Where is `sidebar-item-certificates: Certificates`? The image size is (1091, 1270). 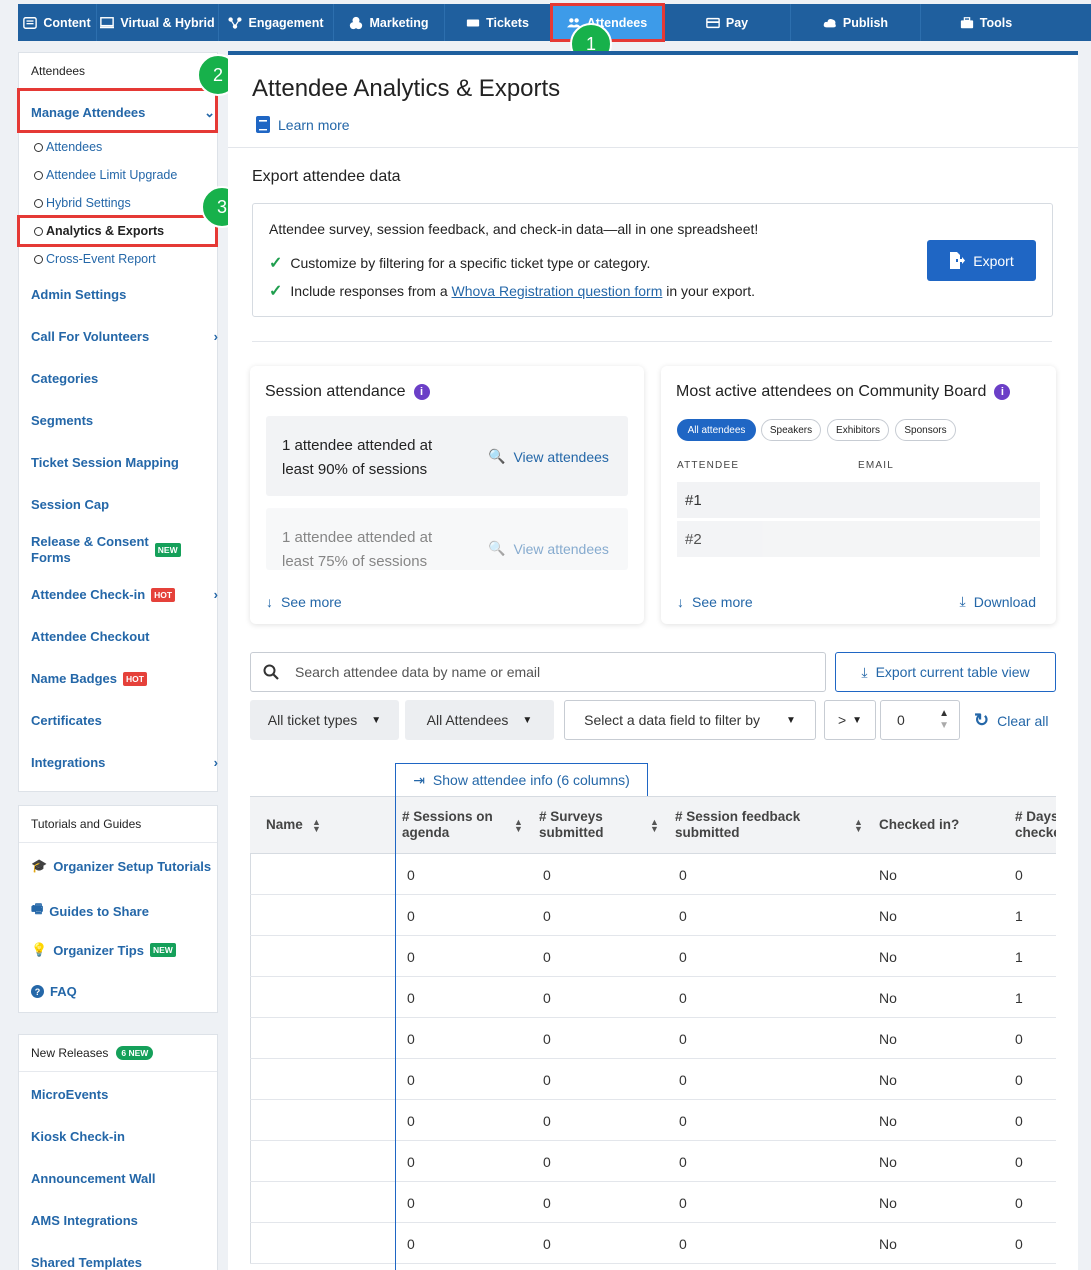 sidebar-item-certificates: Certificates is located at coordinates (66, 720).